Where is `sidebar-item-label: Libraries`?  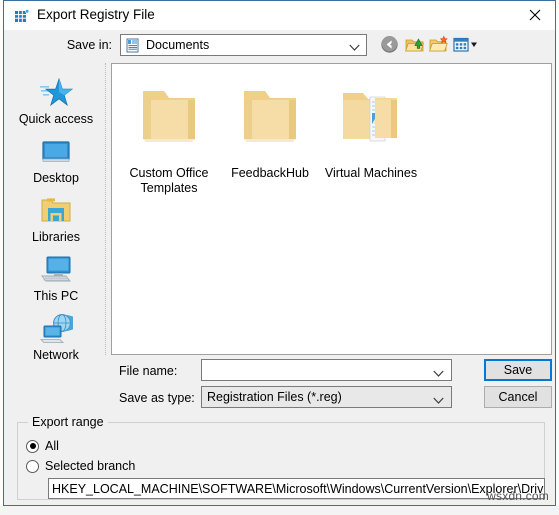 sidebar-item-label: Libraries is located at coordinates (56, 237).